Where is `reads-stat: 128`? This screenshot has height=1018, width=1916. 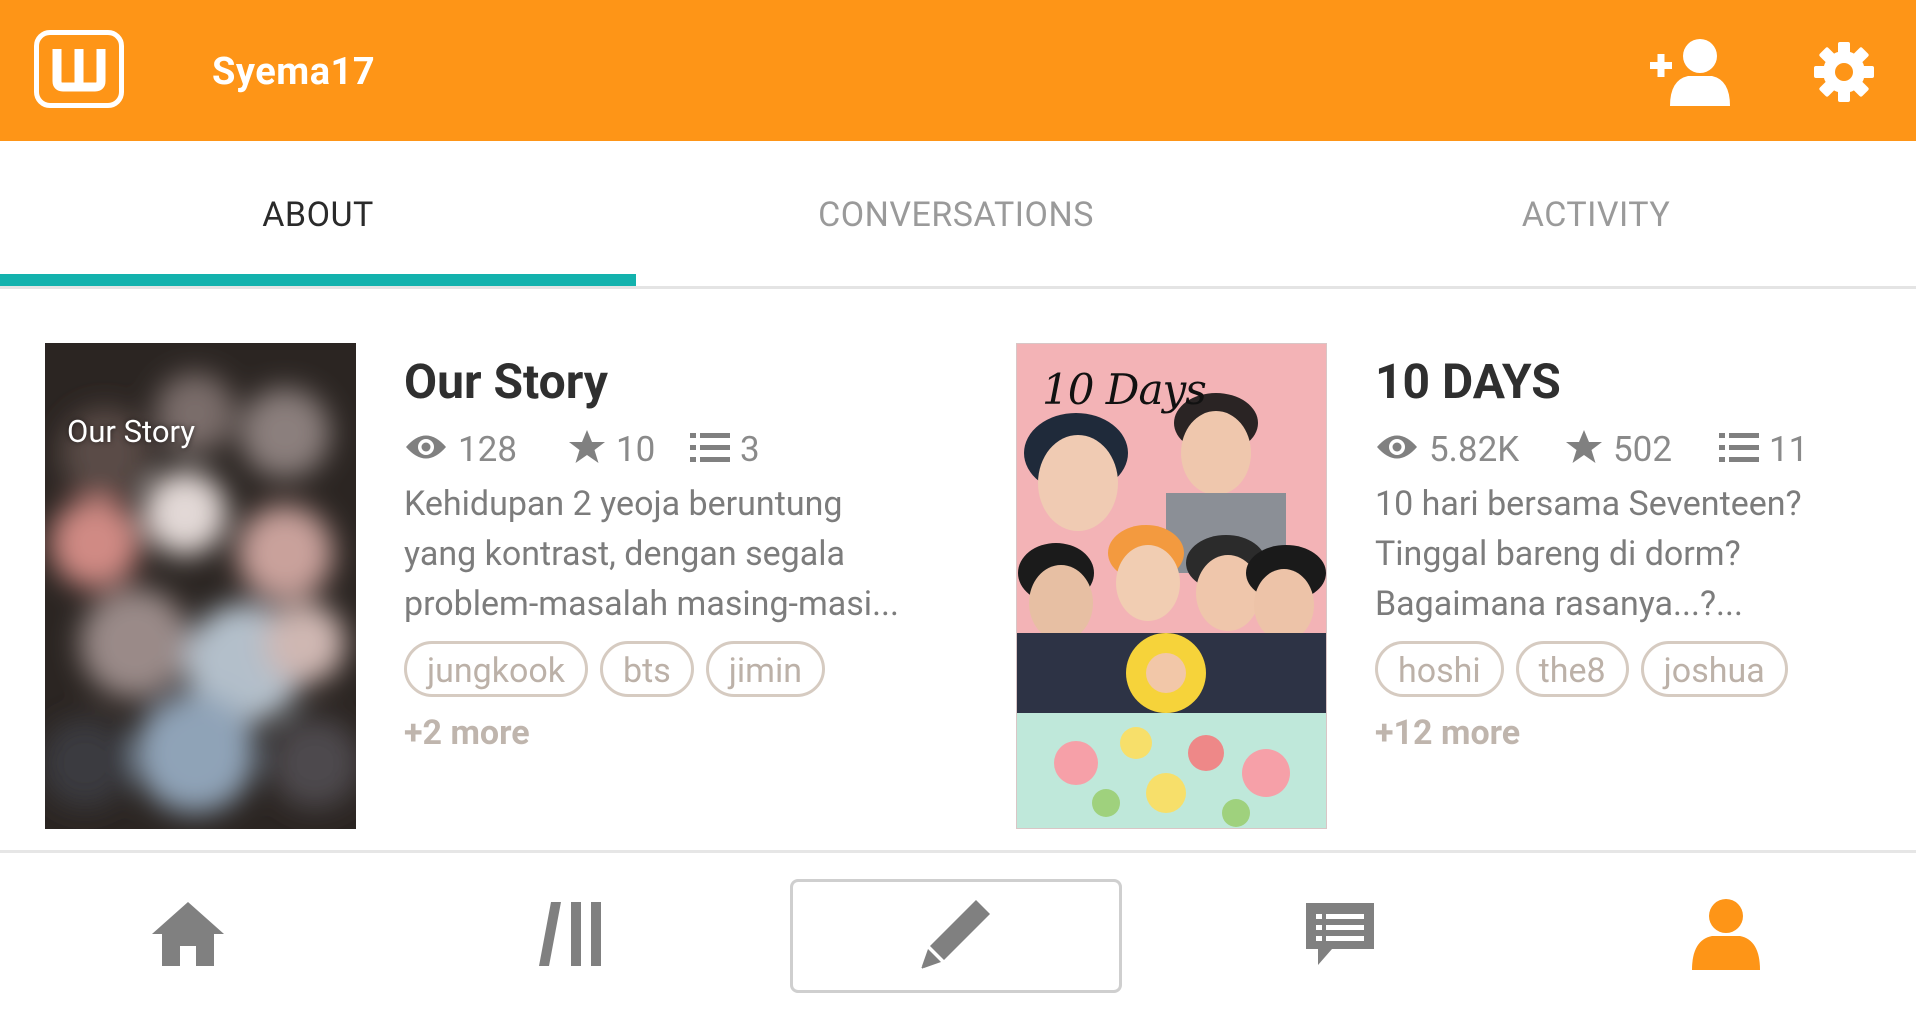
reads-stat: 128 is located at coordinates (460, 449).